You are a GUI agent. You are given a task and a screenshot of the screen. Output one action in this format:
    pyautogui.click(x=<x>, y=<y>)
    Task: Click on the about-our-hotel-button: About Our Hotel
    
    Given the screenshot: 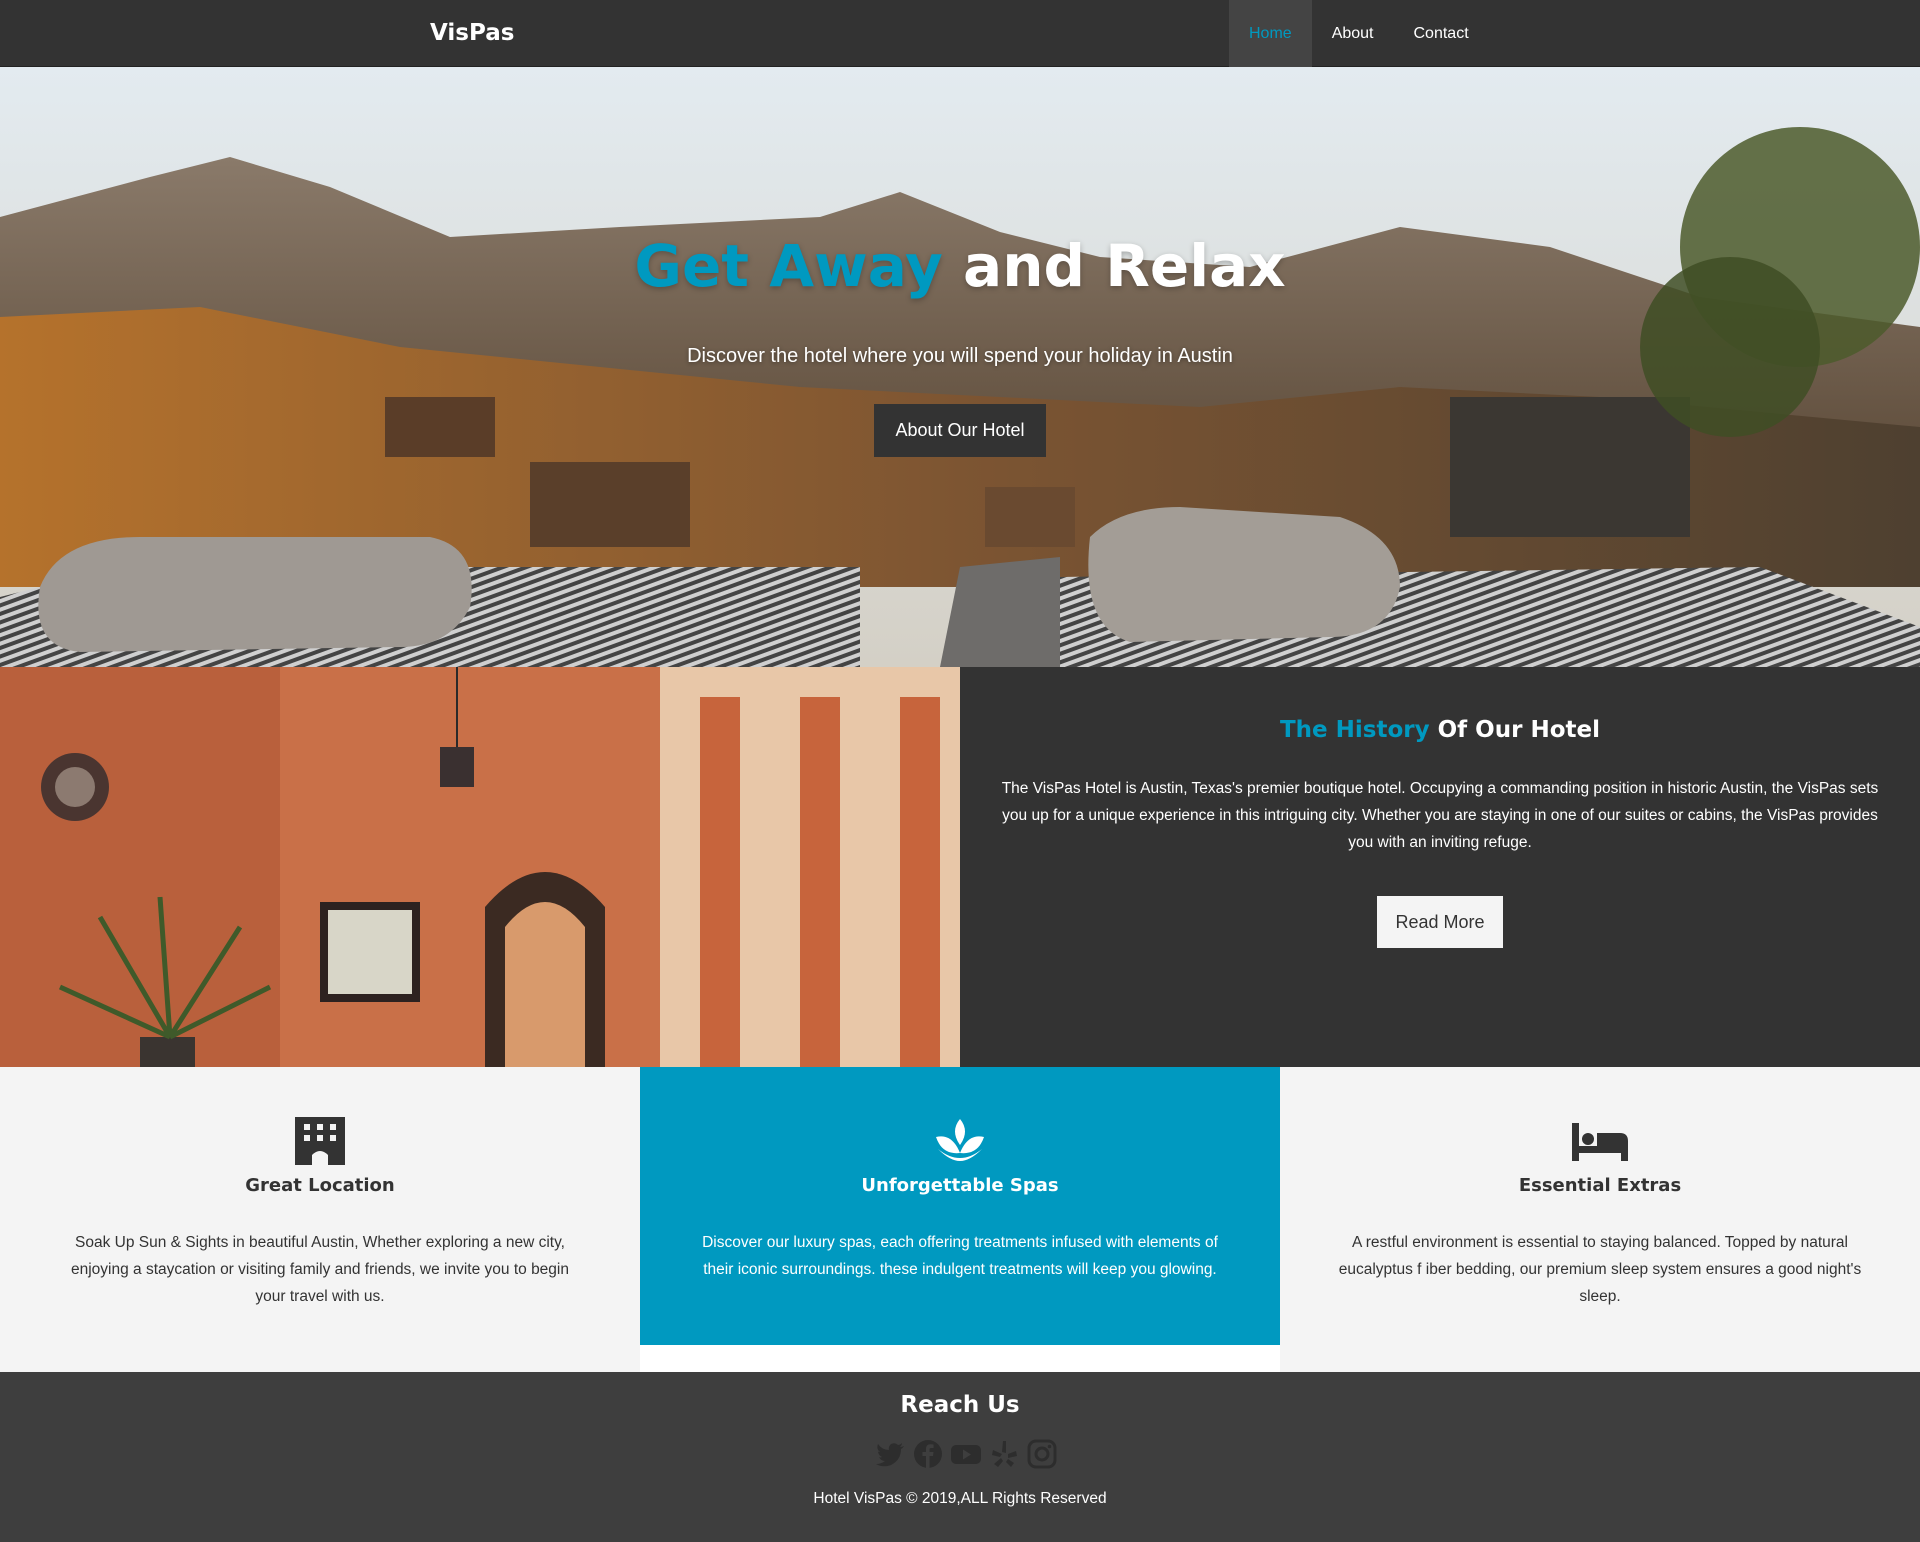 What is the action you would take?
    pyautogui.click(x=960, y=430)
    